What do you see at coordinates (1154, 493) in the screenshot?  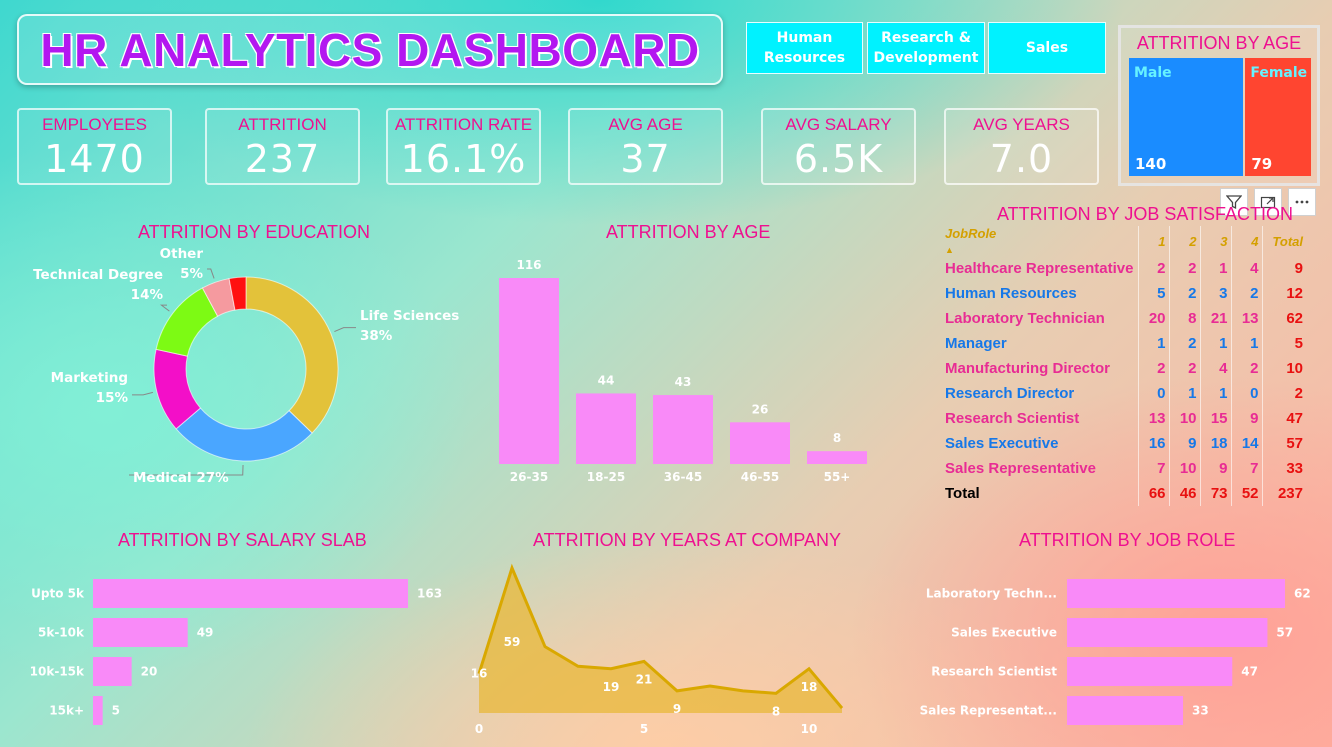 I see `satisfaction-value-cell: 66` at bounding box center [1154, 493].